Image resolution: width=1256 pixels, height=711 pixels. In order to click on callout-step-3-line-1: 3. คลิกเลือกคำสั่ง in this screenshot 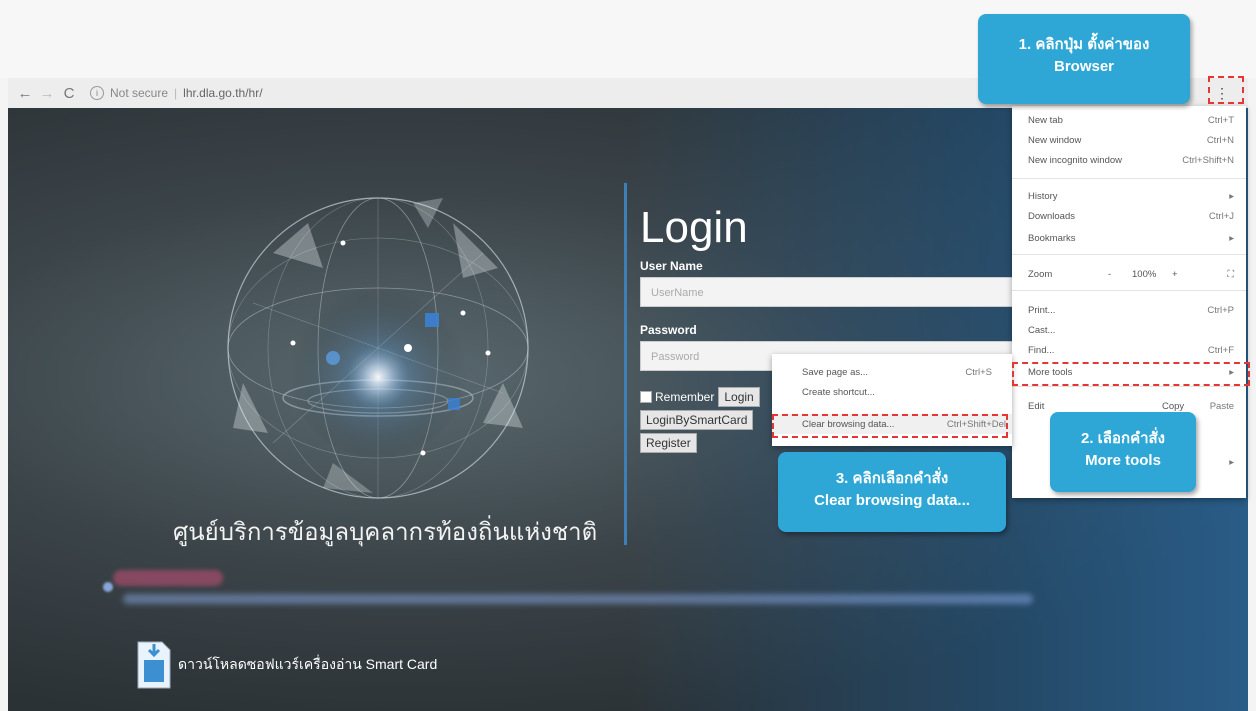, I will do `click(892, 478)`.